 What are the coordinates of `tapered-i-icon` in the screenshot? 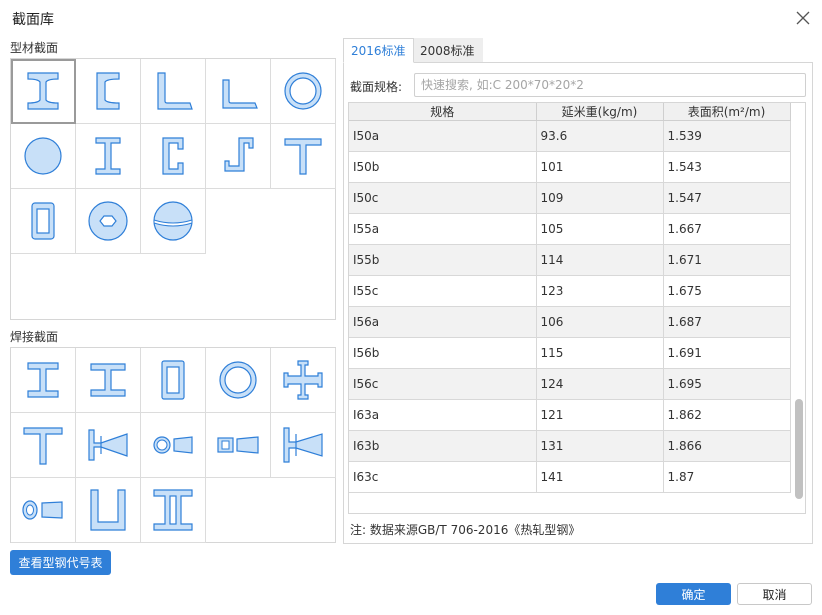 It's located at (108, 445).